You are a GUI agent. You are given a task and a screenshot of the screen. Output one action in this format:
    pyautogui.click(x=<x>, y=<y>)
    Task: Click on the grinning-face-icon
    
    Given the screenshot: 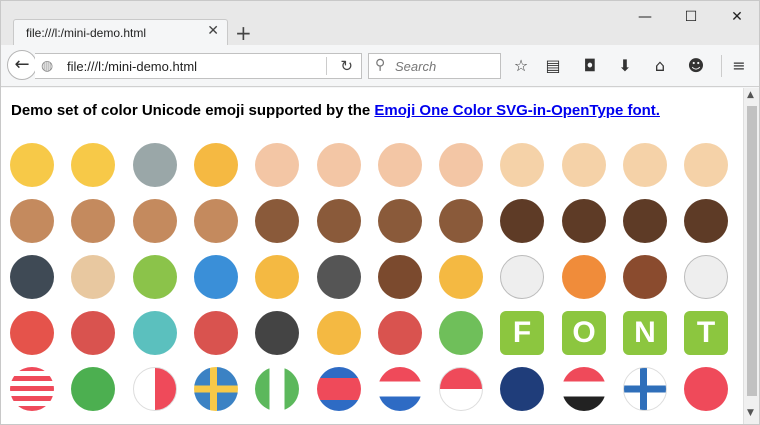 What is the action you would take?
    pyautogui.click(x=32, y=165)
    